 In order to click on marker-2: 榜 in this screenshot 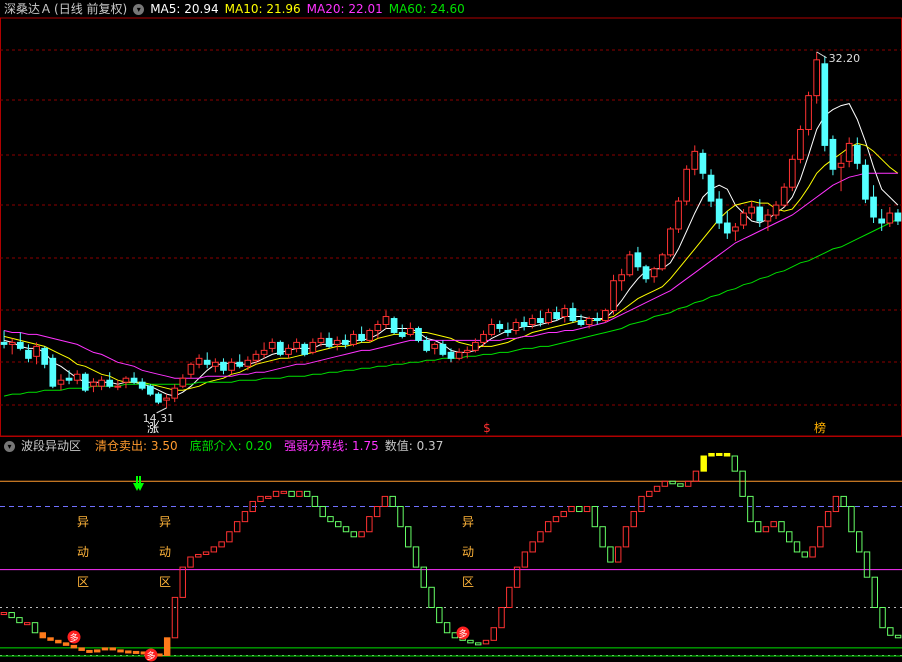, I will do `click(820, 427)`.